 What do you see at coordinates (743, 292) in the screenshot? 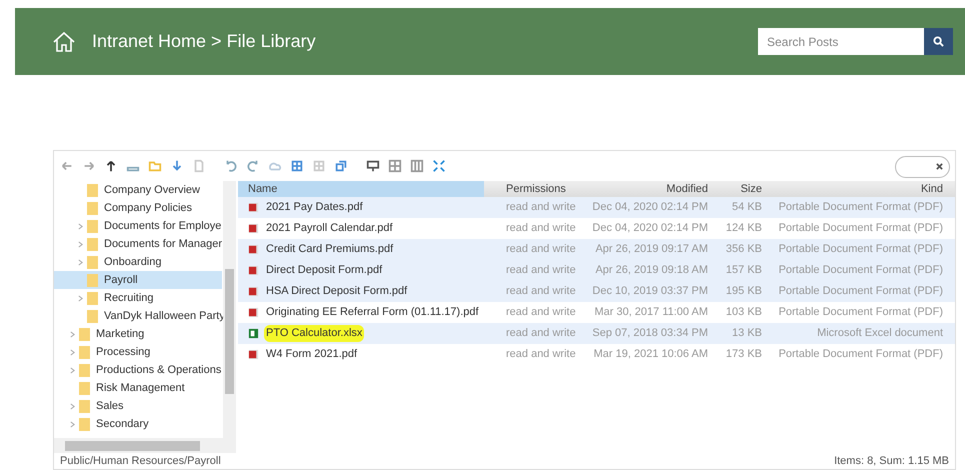
I see `table-cell-text: 195 KB` at bounding box center [743, 292].